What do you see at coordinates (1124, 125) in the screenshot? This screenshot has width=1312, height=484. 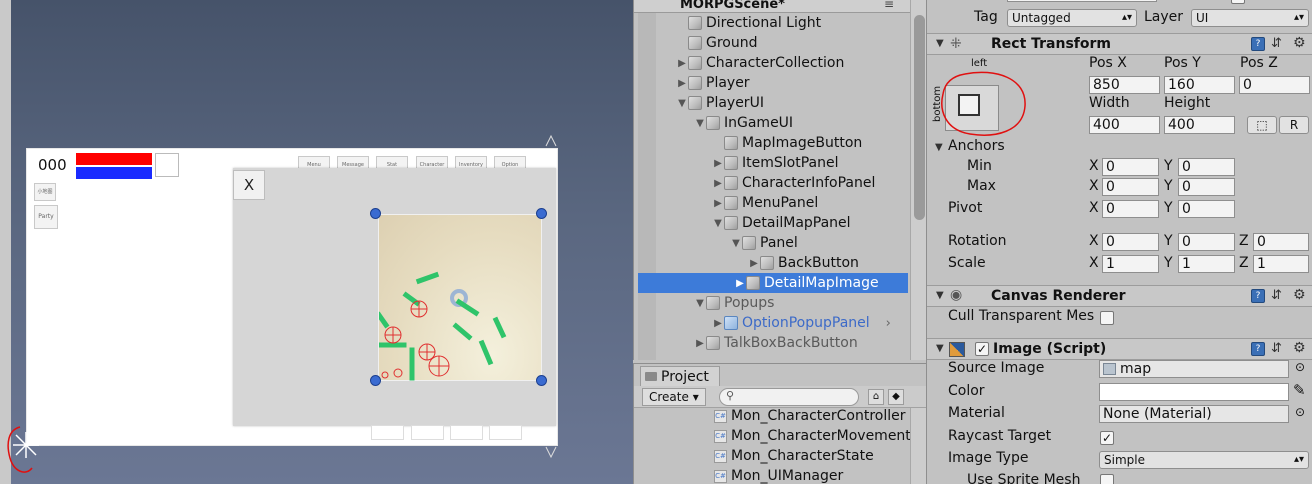 I see `width-field: 400` at bounding box center [1124, 125].